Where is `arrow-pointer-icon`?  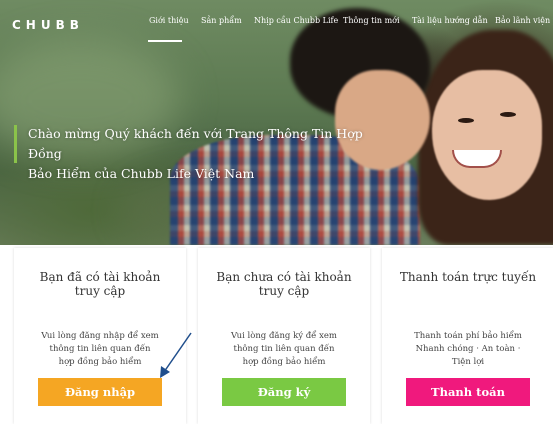
arrow-pointer-icon is located at coordinates (176, 355).